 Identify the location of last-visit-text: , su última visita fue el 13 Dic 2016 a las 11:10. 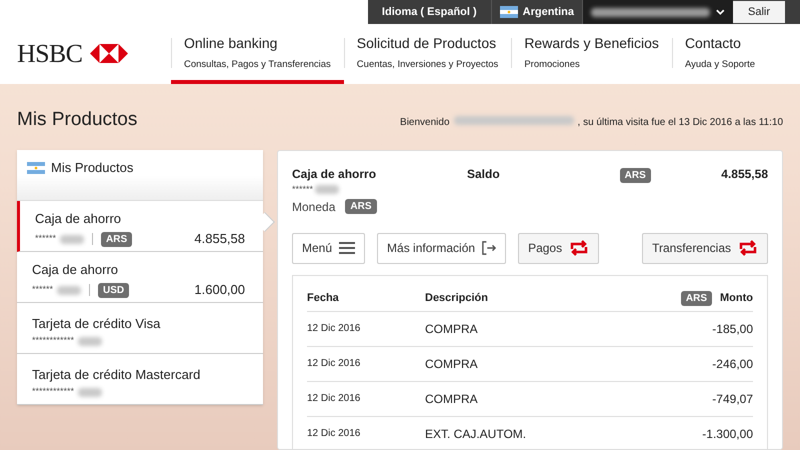
(680, 123).